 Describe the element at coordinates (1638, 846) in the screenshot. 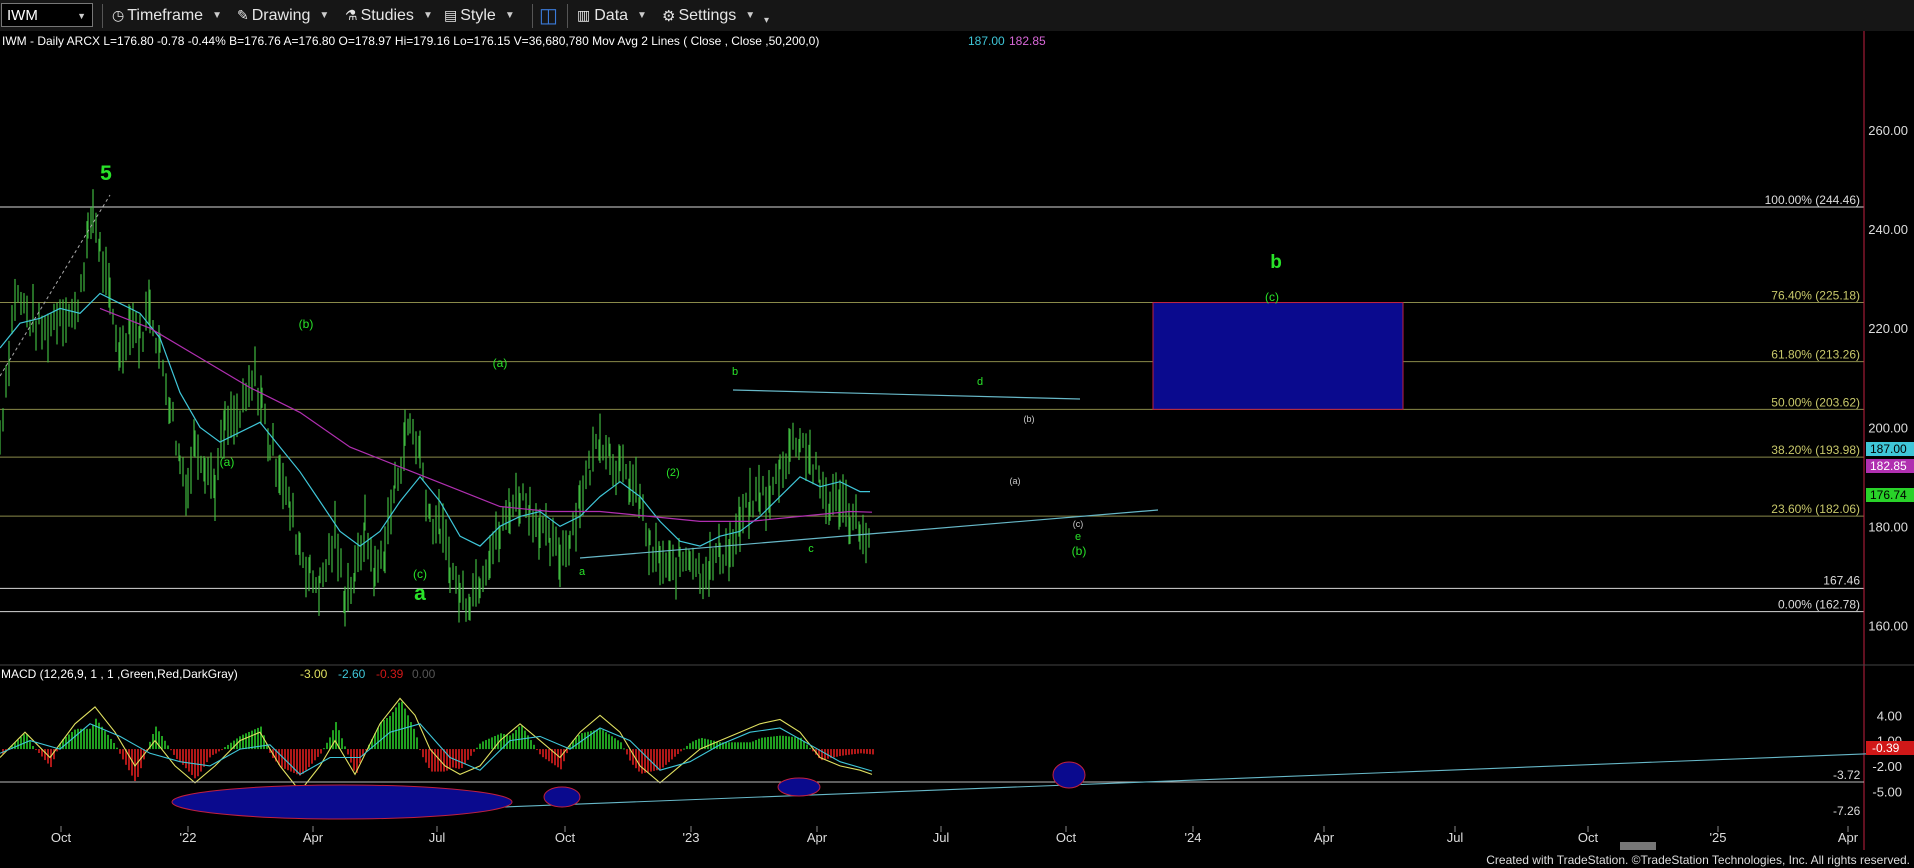

I see `horizontal-scroll-thumb` at that location.